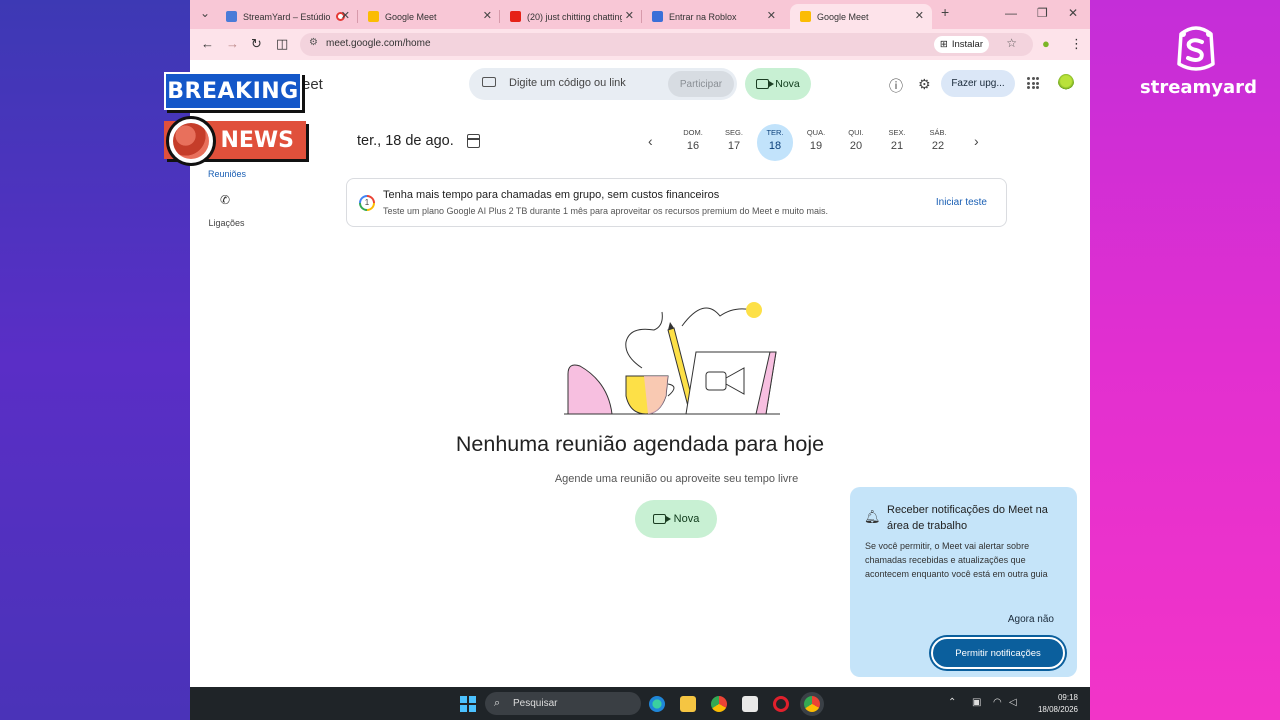 This screenshot has width=1280, height=720. I want to click on day-name: DOM., so click(693, 132).